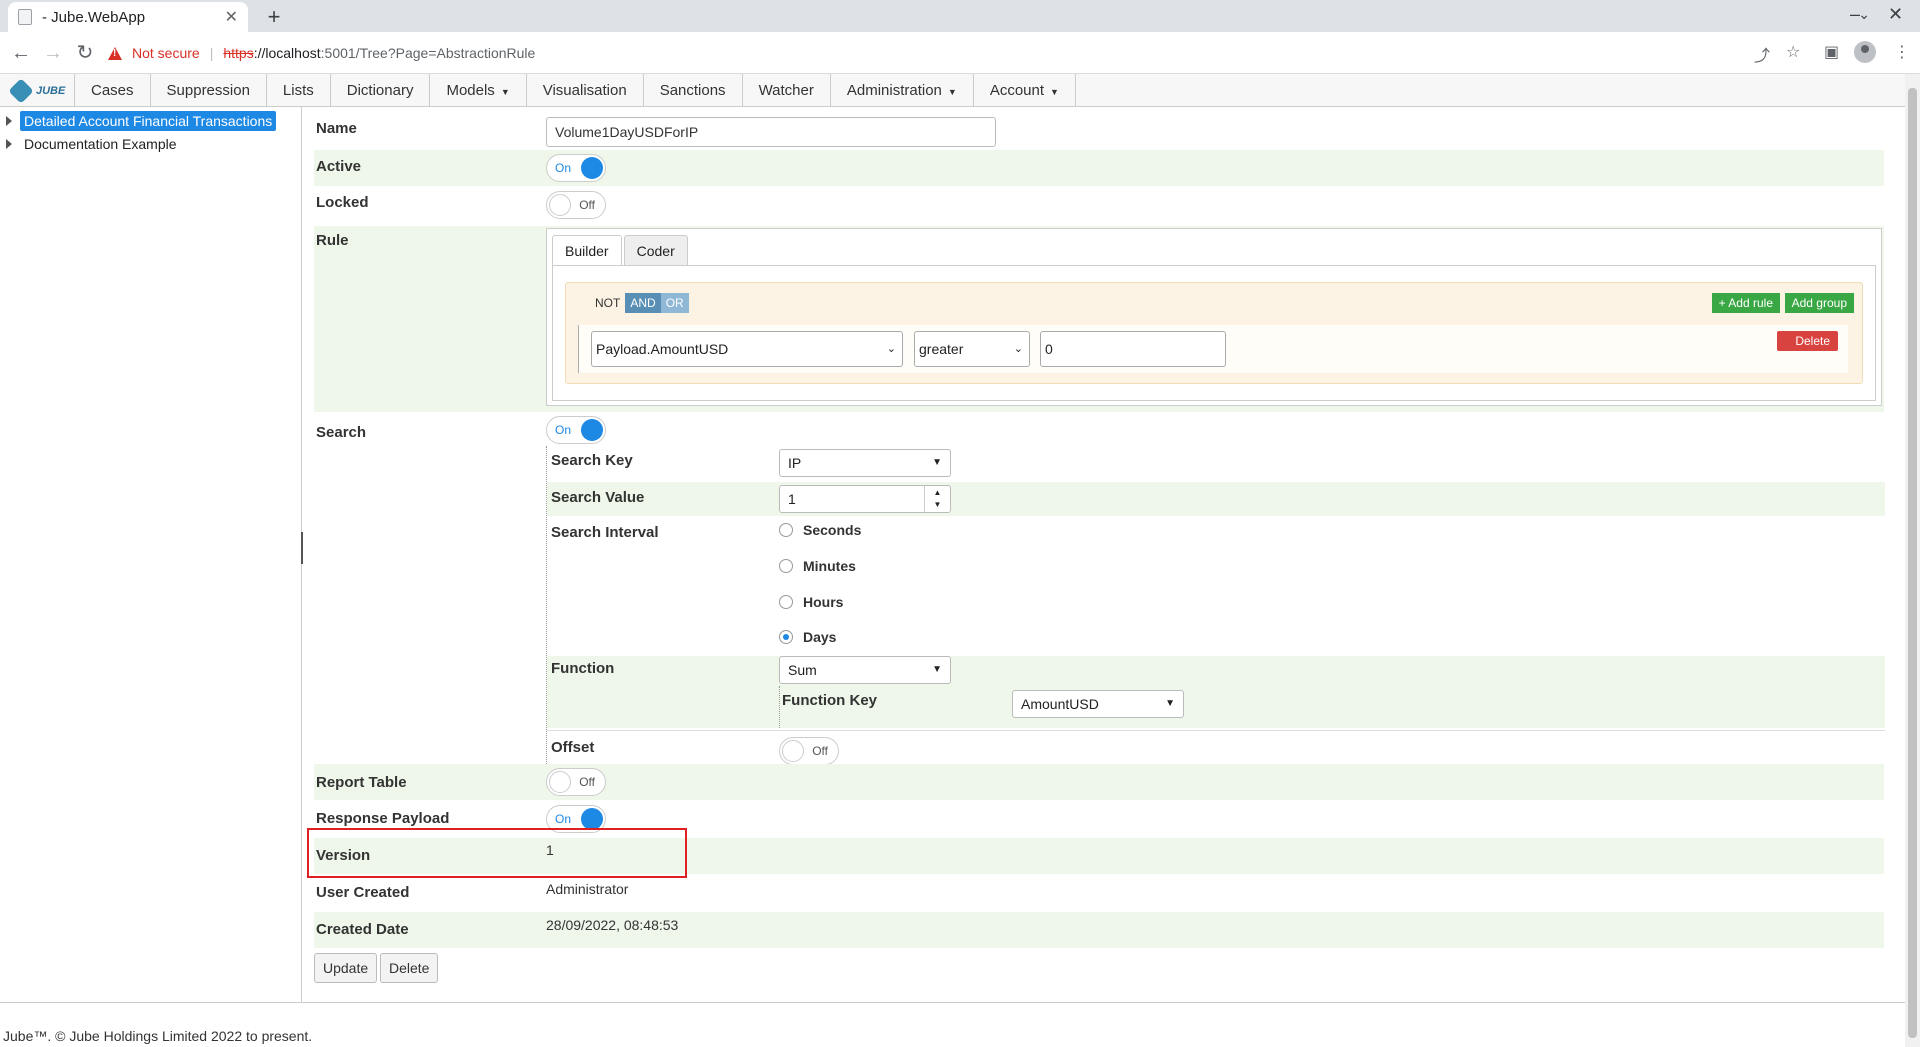 The image size is (1920, 1047). What do you see at coordinates (674, 303) in the screenshot?
I see `or-button: OR` at bounding box center [674, 303].